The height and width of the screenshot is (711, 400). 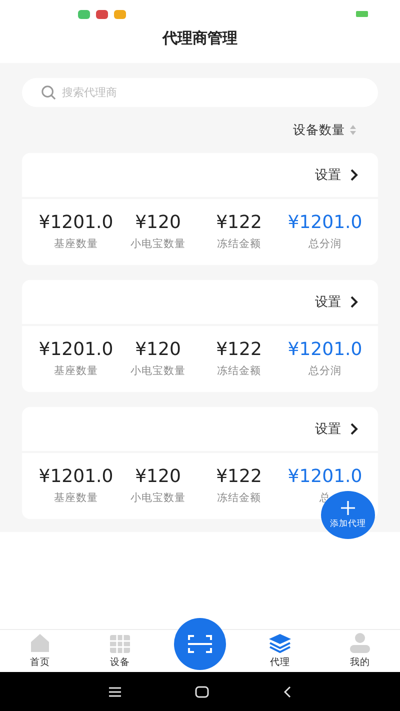 I want to click on menu-icon, so click(x=115, y=691).